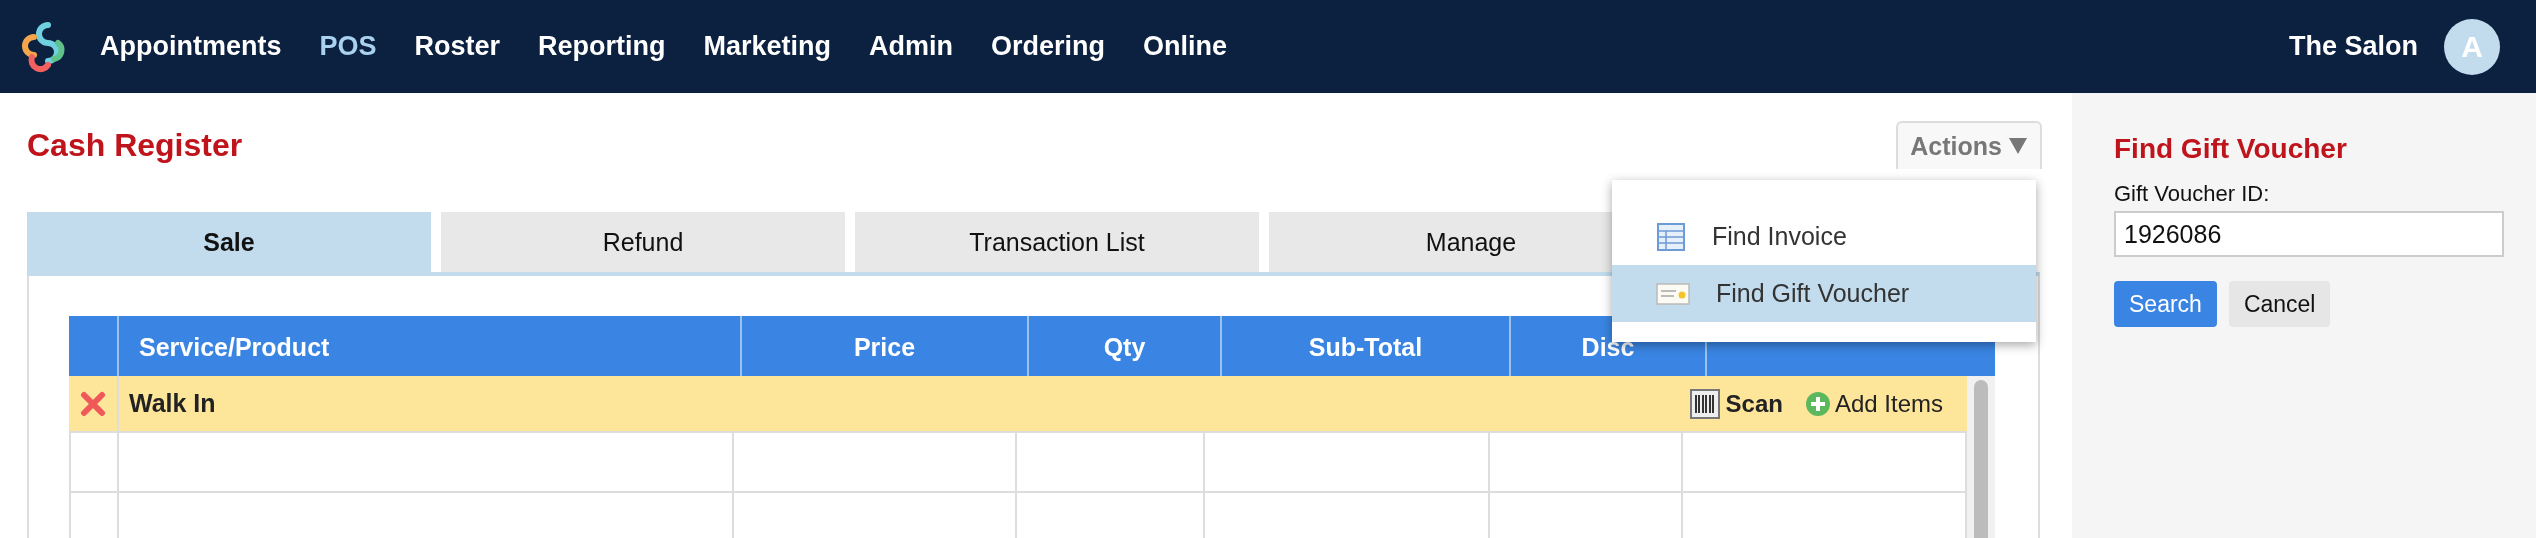  Describe the element at coordinates (2165, 304) in the screenshot. I see `search-button: Search` at that location.